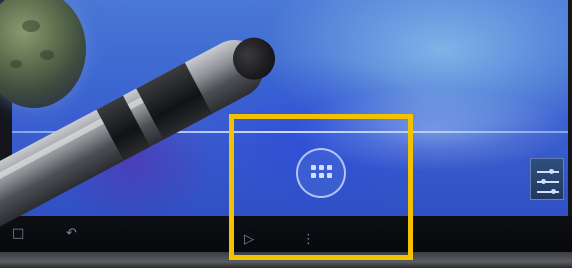  I want to click on back-icon: ↶, so click(71, 233).